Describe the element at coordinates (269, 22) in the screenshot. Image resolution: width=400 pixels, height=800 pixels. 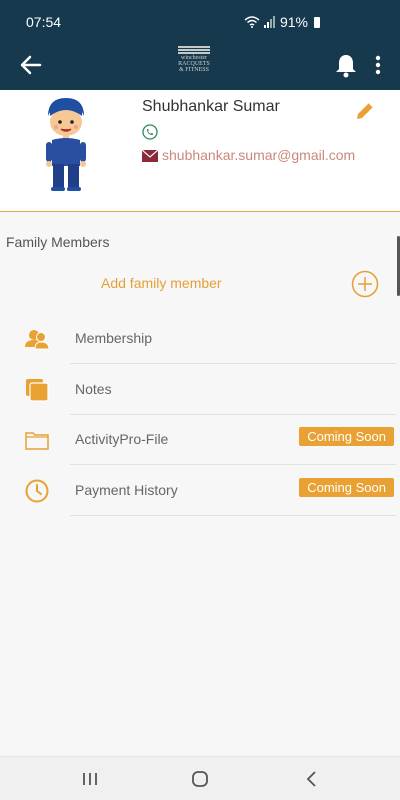
I see `signal-icon` at that location.